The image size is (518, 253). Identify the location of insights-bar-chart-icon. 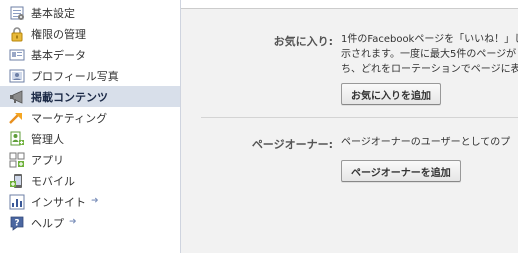
(17, 202).